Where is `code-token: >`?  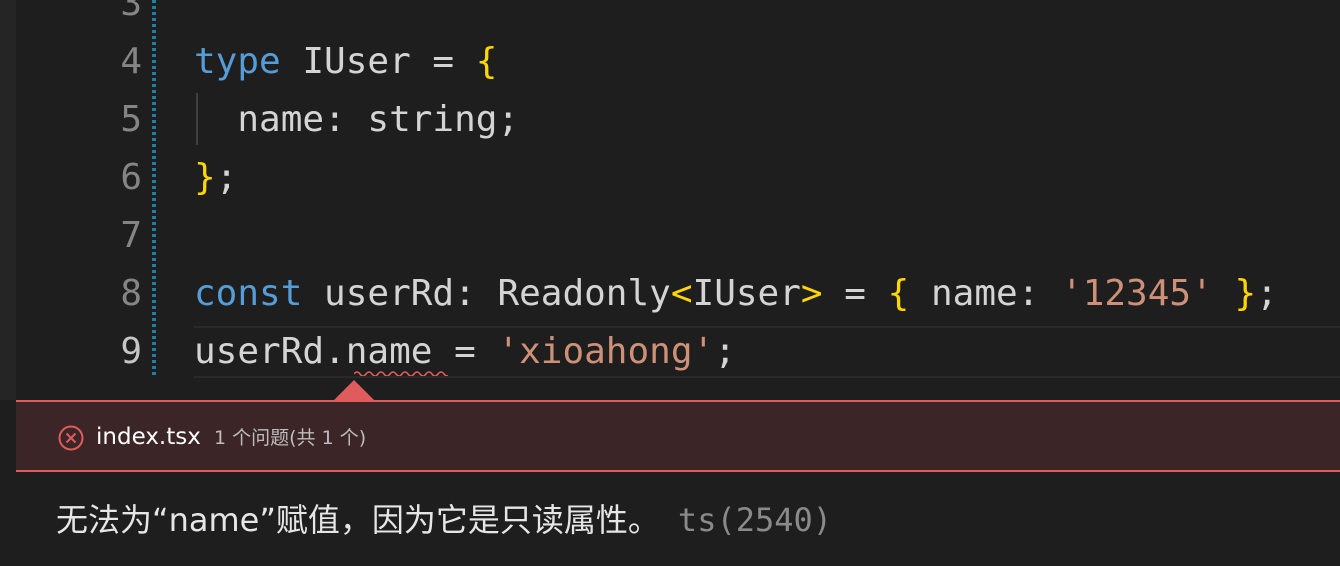
code-token: > is located at coordinates (811, 293).